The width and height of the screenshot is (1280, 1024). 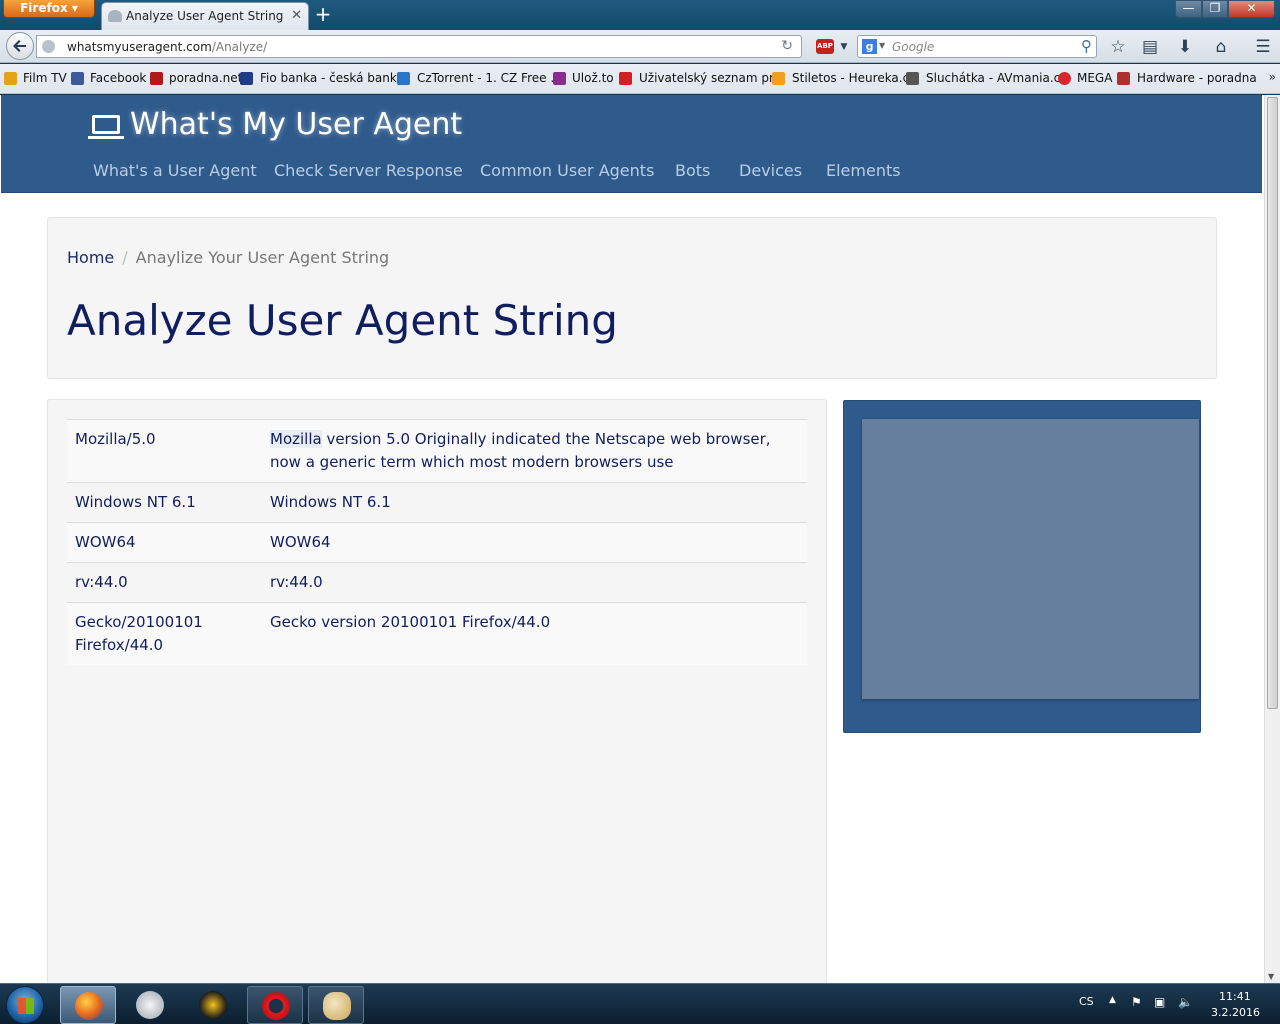 I want to click on bookmark-ulozto: Ulož.to, so click(x=593, y=78).